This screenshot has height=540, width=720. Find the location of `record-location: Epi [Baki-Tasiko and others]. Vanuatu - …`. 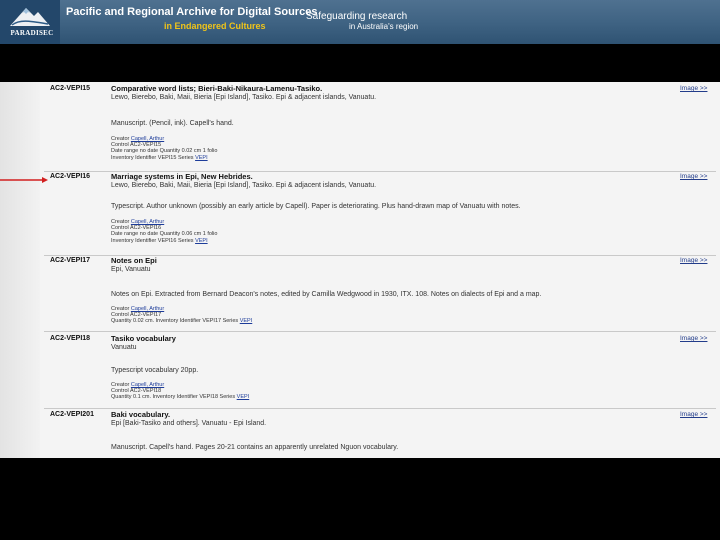

record-location: Epi [Baki-Tasiko and others]. Vanuatu - … is located at coordinates (189, 423).